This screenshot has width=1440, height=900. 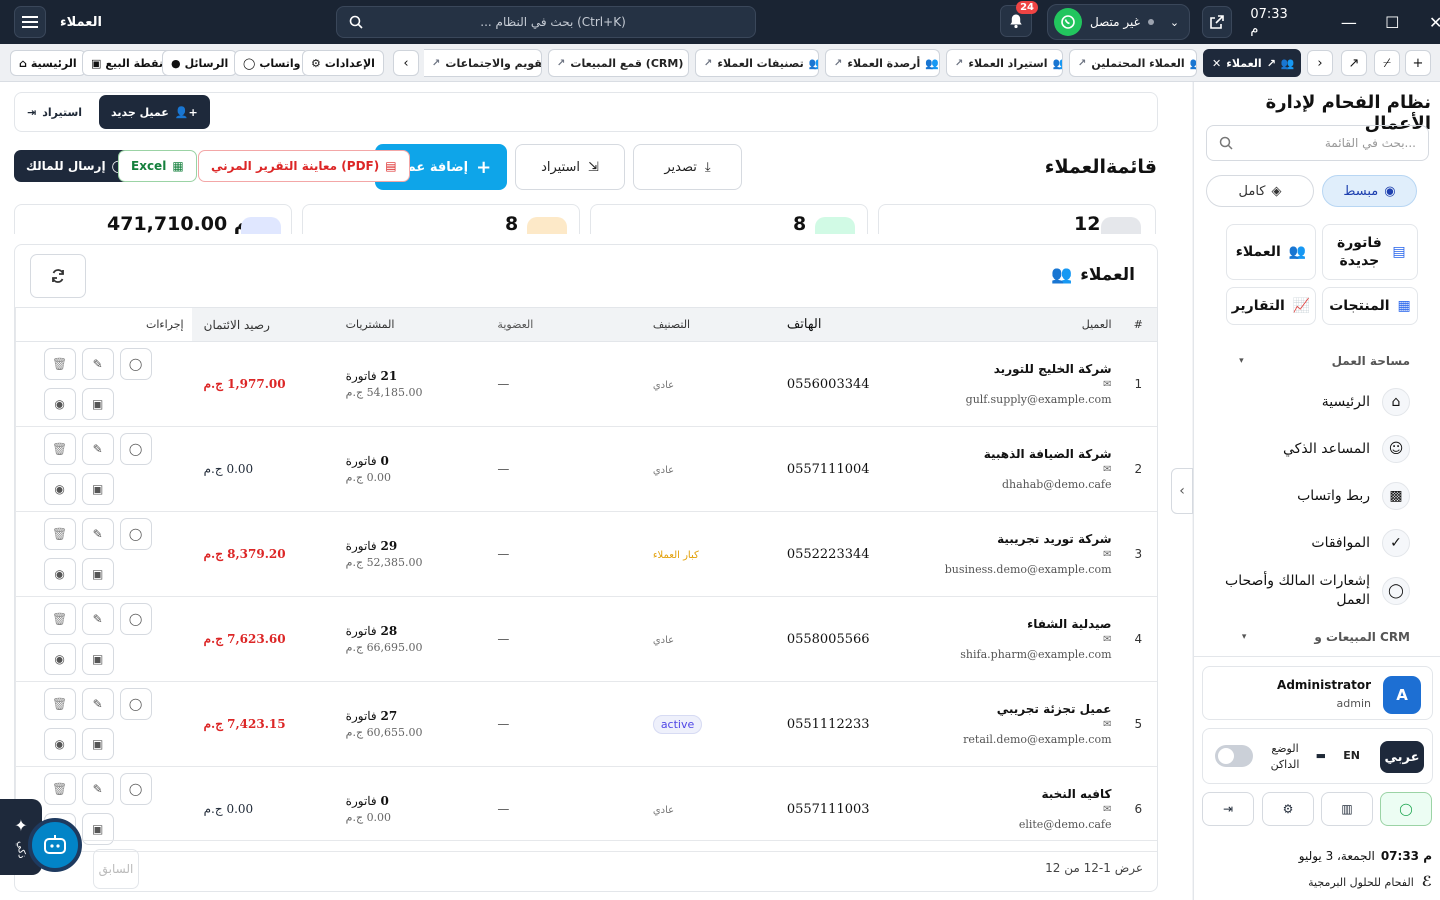 I want to click on mode-simple-toggle: مبسط ◉, so click(x=1369, y=191).